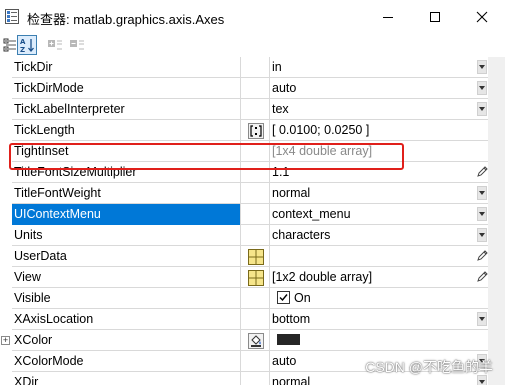 This screenshot has width=505, height=385. I want to click on property-name: TightInset, so click(126, 151).